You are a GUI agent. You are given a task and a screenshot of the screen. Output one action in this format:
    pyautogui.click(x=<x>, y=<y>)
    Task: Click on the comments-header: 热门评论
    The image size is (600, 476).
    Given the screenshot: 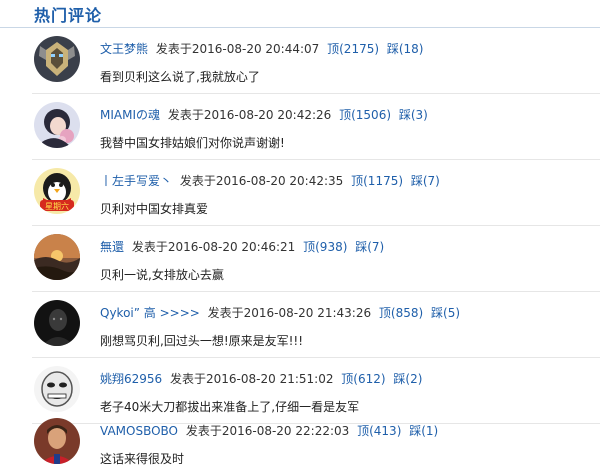 What is the action you would take?
    pyautogui.click(x=300, y=14)
    